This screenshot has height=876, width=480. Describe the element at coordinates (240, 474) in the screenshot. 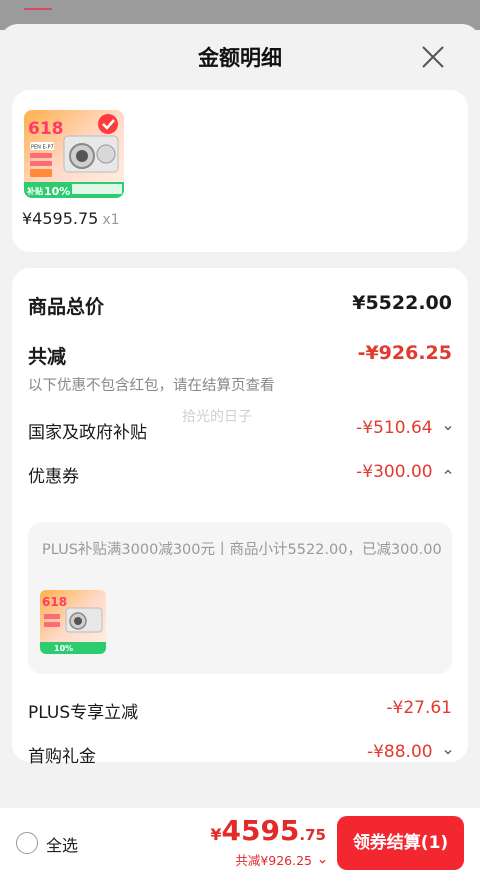

I see `coupon-row: 优惠券 -¥300.00` at that location.